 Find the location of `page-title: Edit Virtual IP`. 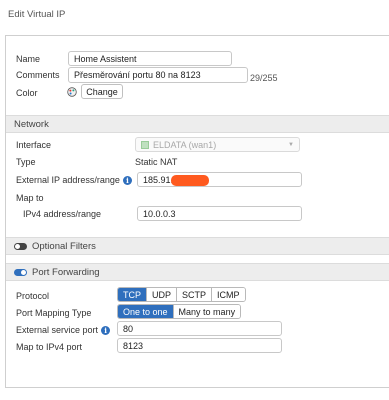

page-title: Edit Virtual IP is located at coordinates (37, 14).